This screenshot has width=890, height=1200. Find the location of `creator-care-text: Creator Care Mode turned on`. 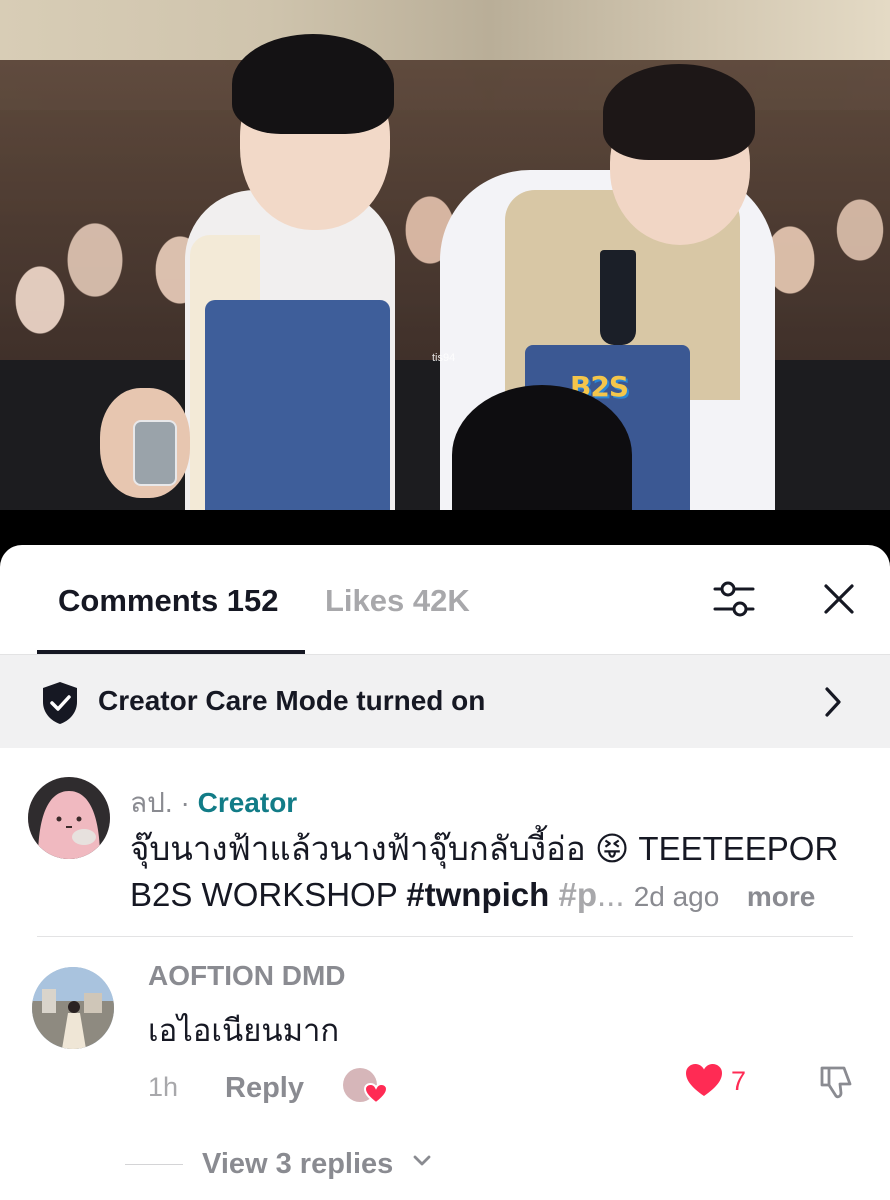

creator-care-text: Creator Care Mode turned on is located at coordinates (292, 700).